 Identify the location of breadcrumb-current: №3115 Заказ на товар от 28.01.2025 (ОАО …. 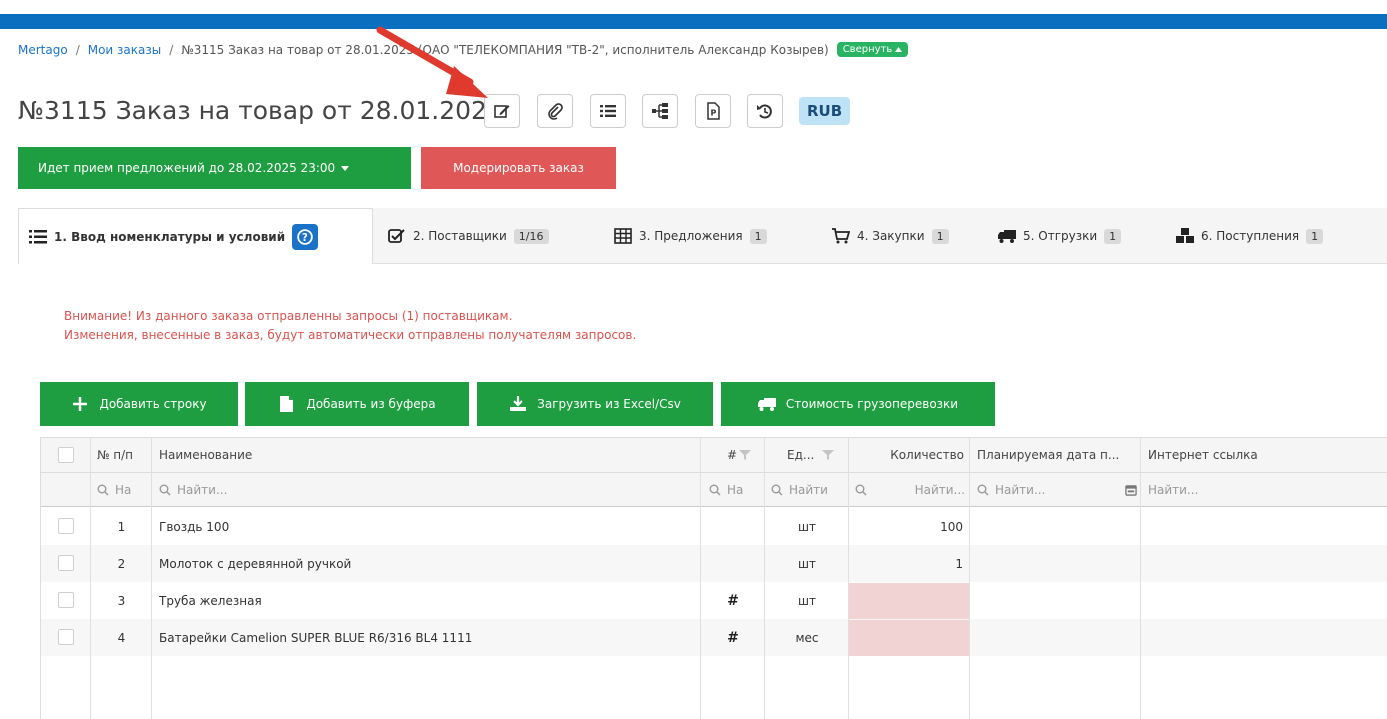
(505, 49).